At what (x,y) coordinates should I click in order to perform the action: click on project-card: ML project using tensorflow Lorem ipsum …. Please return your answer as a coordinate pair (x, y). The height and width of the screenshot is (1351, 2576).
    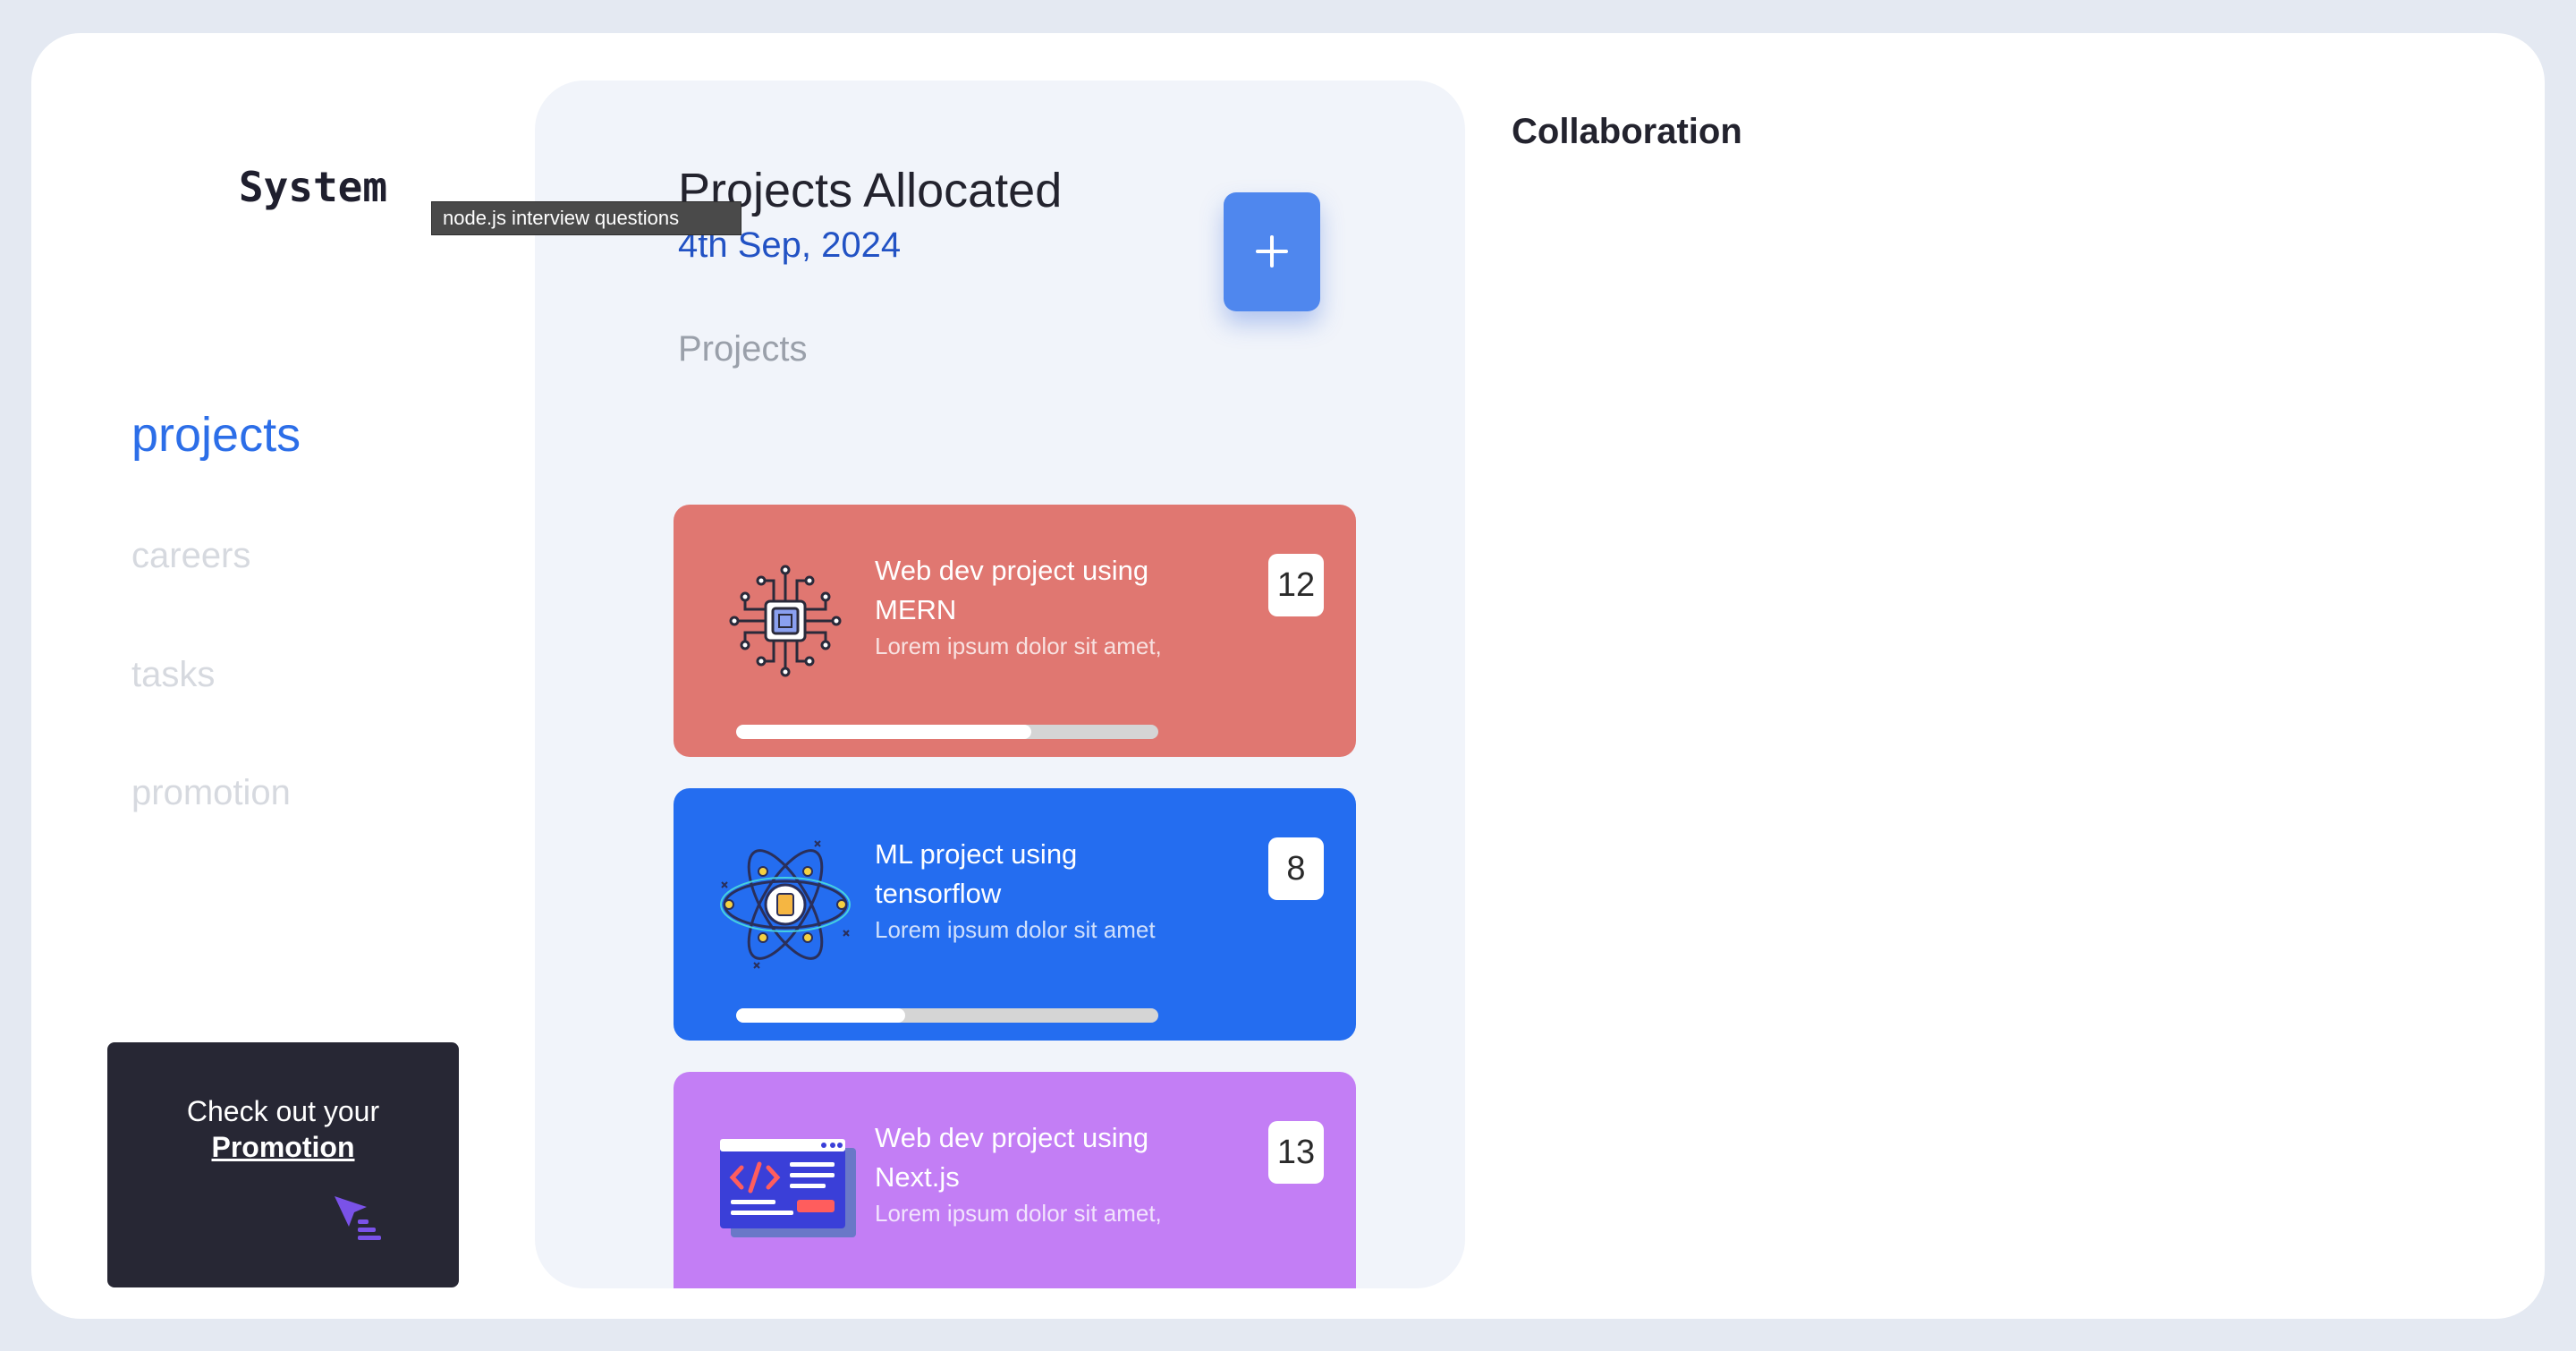
    Looking at the image, I should click on (1015, 914).